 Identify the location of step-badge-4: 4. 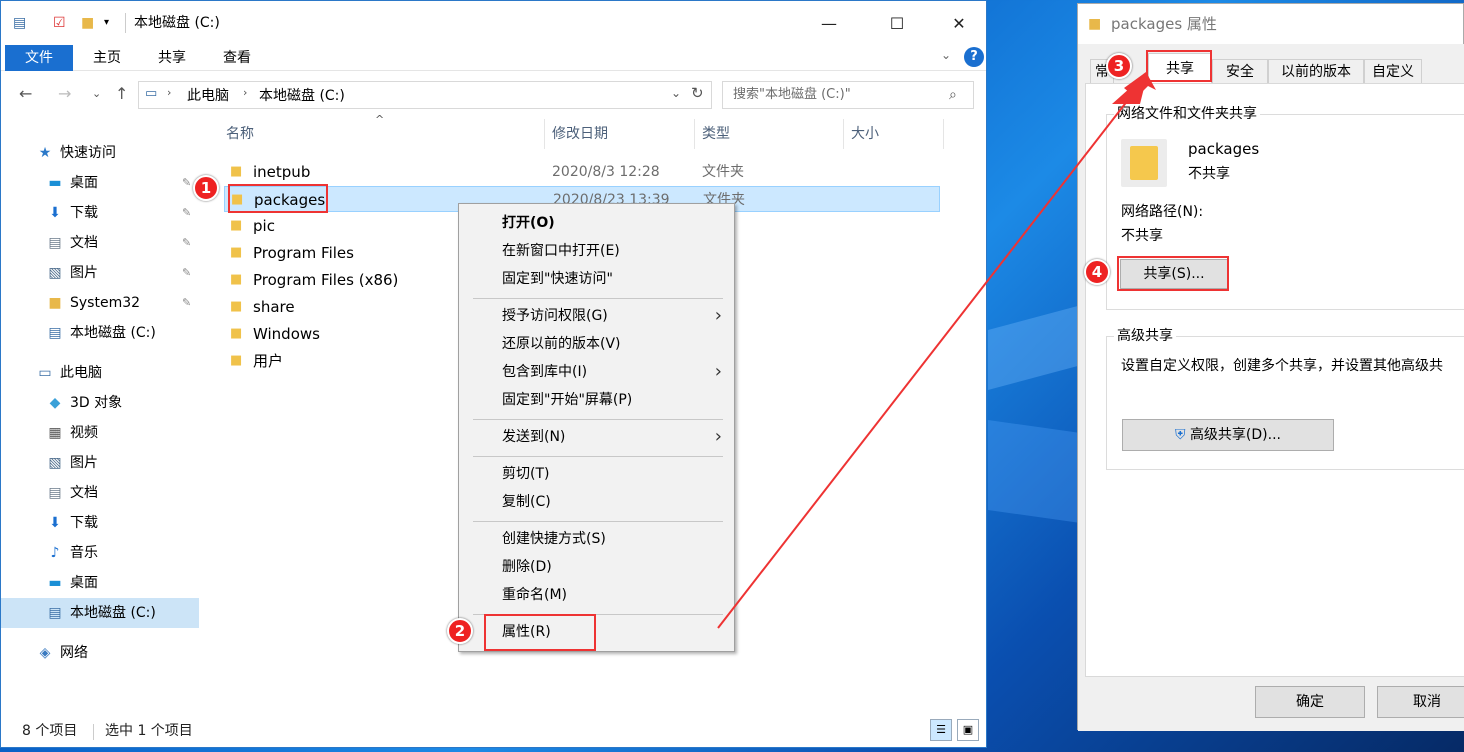
(1097, 272).